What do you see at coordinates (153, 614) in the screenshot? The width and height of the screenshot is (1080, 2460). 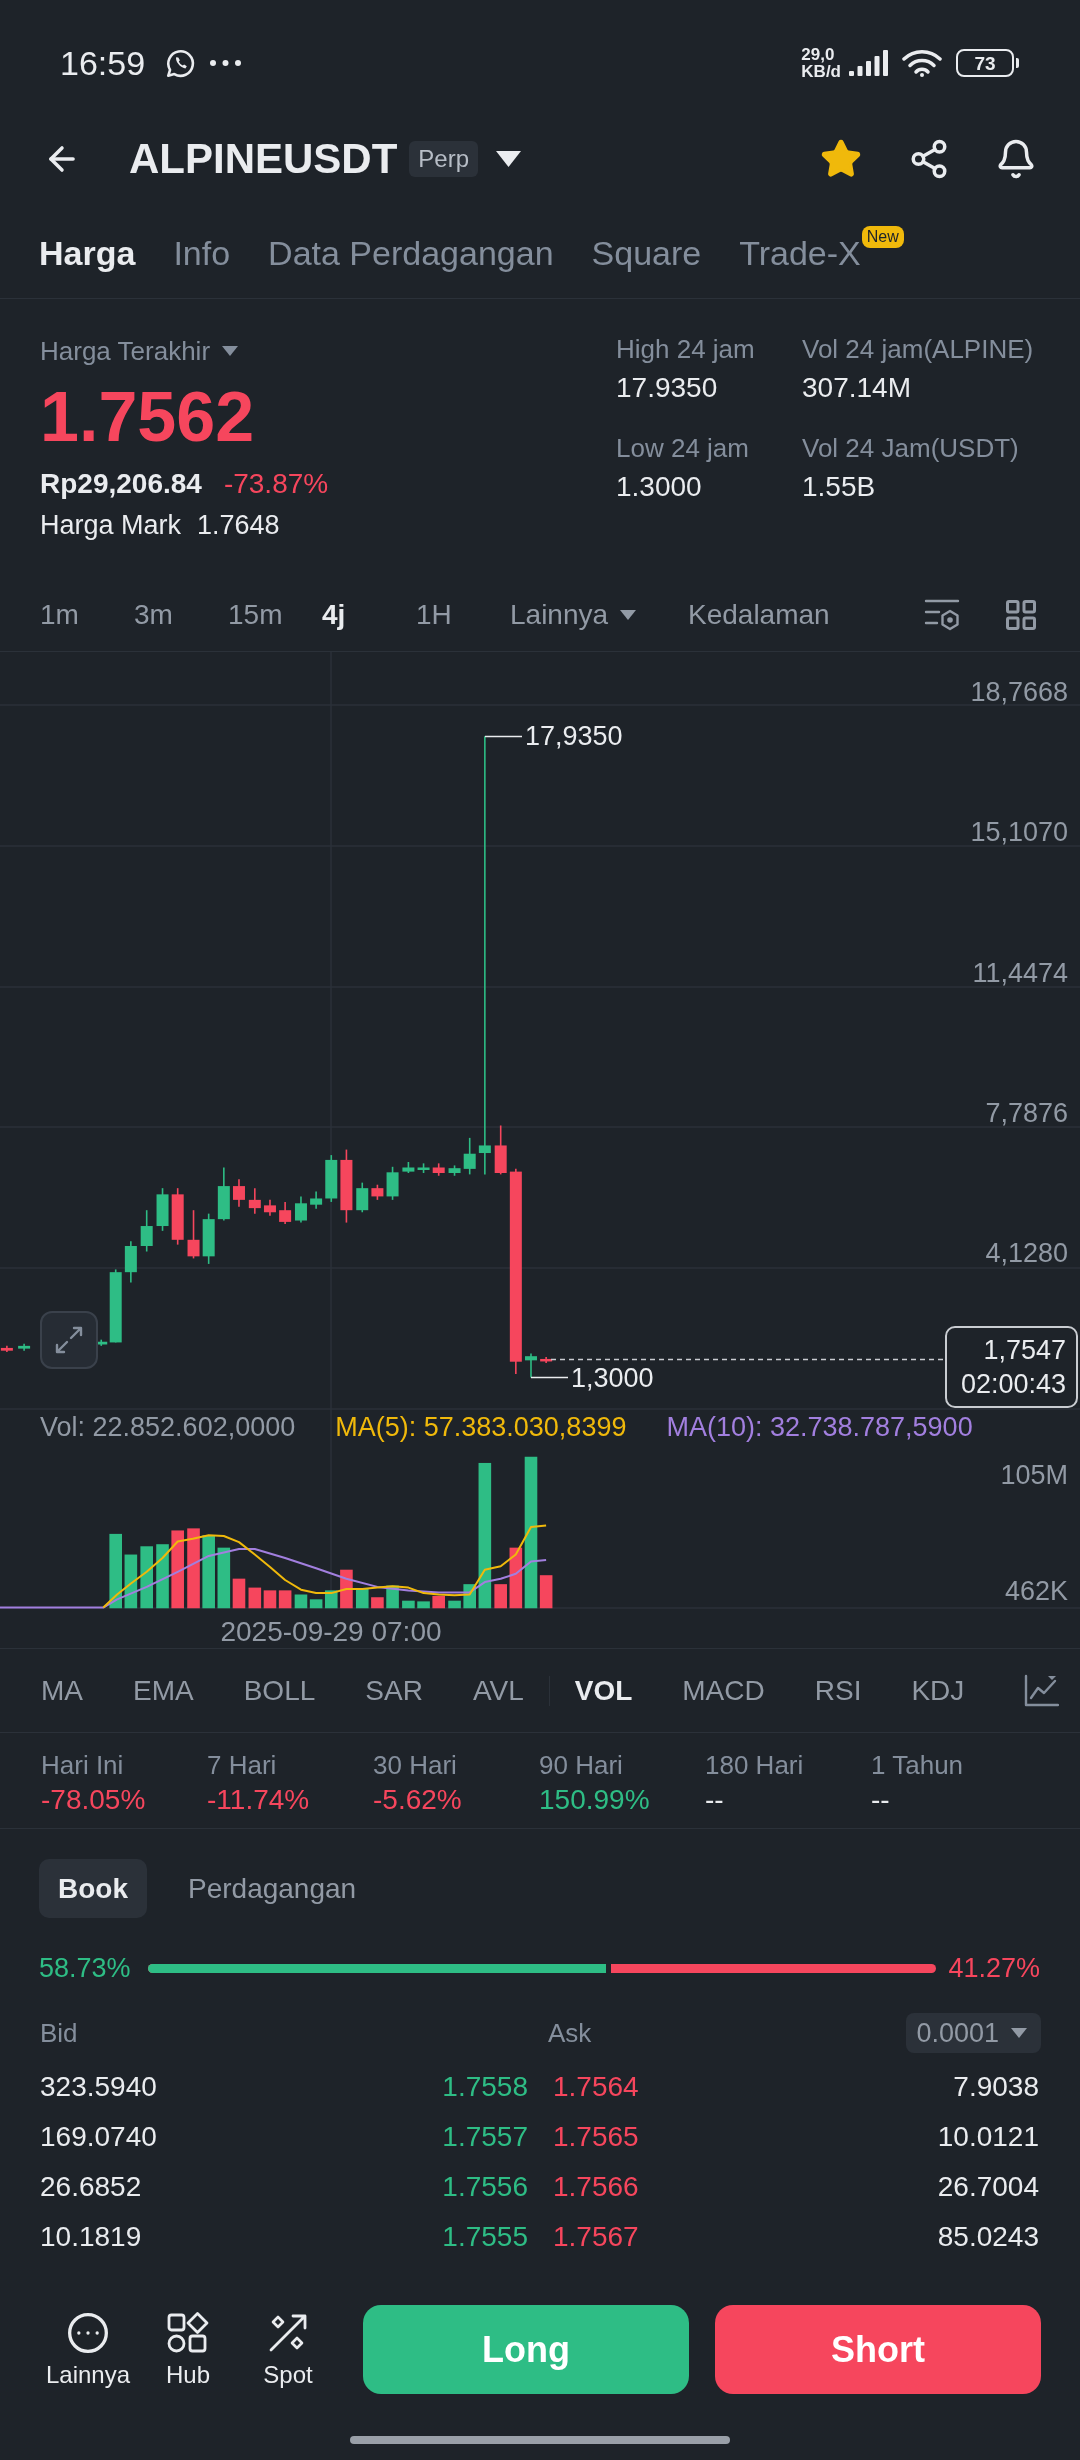 I see `interval-tab: 3m` at bounding box center [153, 614].